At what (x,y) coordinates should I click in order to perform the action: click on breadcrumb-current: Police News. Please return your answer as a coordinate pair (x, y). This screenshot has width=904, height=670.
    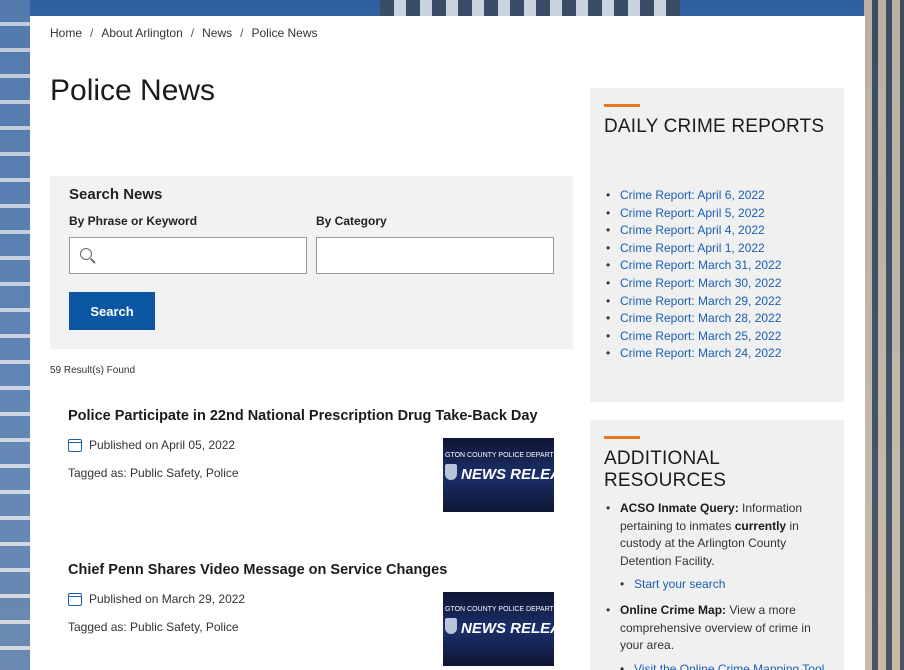
    Looking at the image, I should click on (284, 33).